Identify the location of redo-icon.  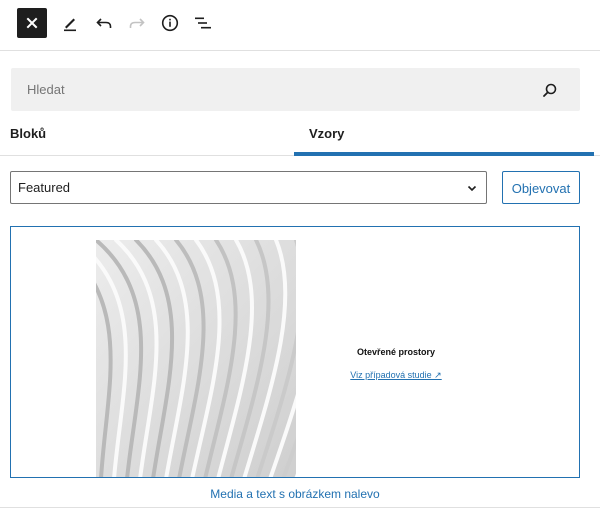
(137, 23).